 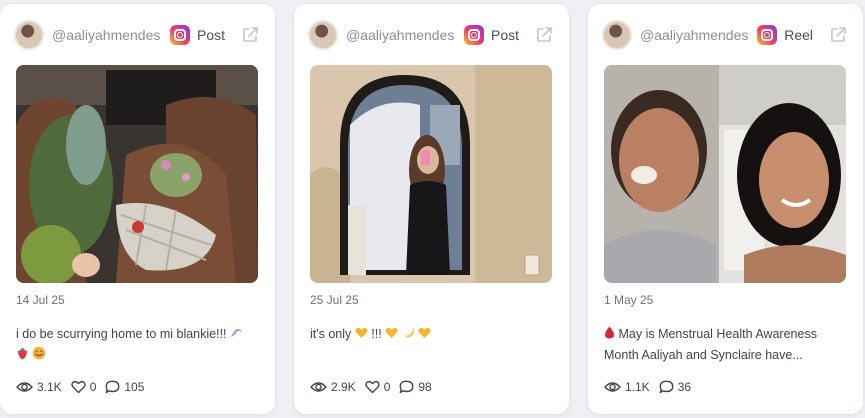 I want to click on crescent-moon-emoji-icon, so click(x=408, y=335).